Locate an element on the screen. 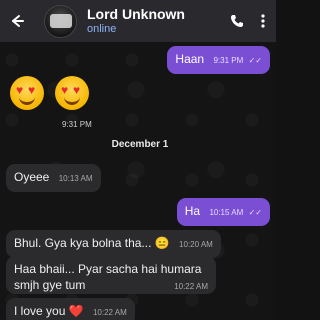 Image resolution: width=320 pixels, height=320 pixels. back-button is located at coordinates (17, 21).